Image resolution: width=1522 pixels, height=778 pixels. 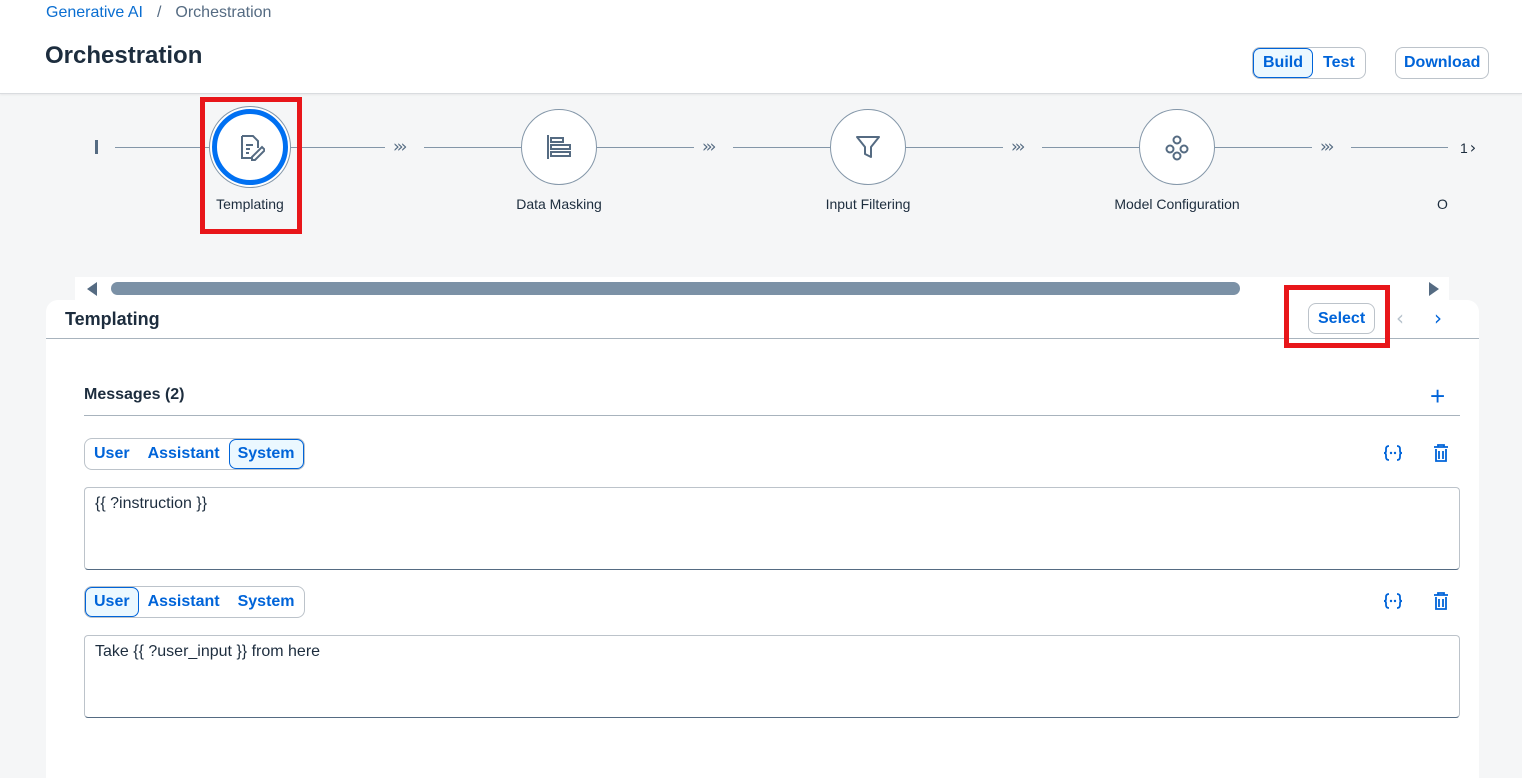 What do you see at coordinates (112, 319) in the screenshot?
I see `panel-title: Templating` at bounding box center [112, 319].